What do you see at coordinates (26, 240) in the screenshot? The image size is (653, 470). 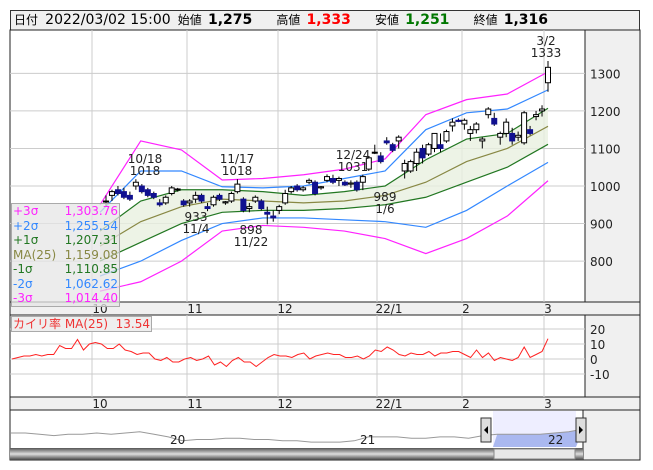 I see `legend-name: +1σ` at bounding box center [26, 240].